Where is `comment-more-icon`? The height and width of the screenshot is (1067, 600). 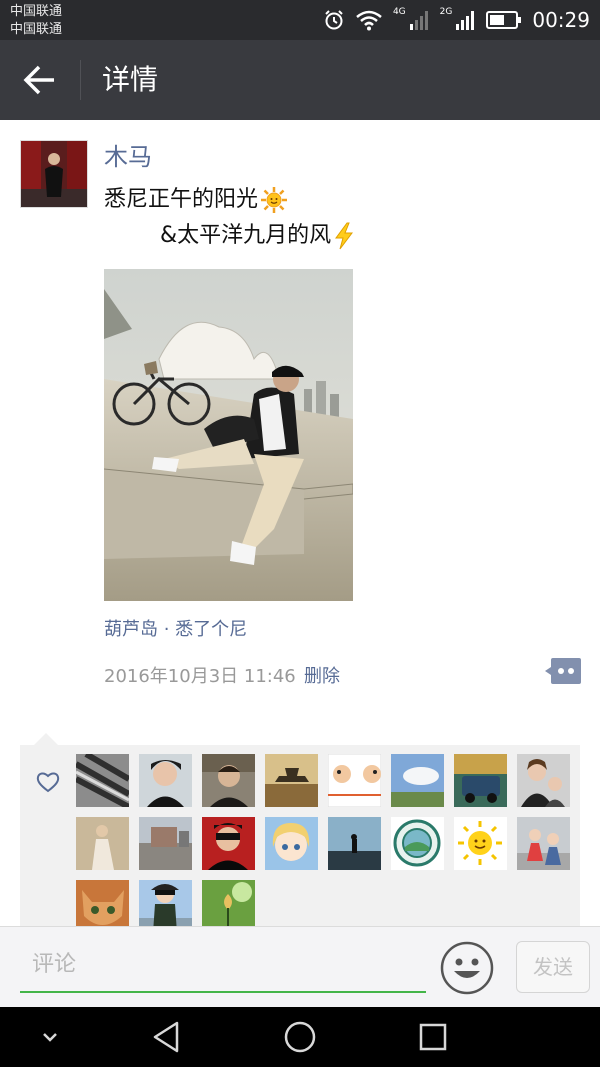 comment-more-icon is located at coordinates (563, 671).